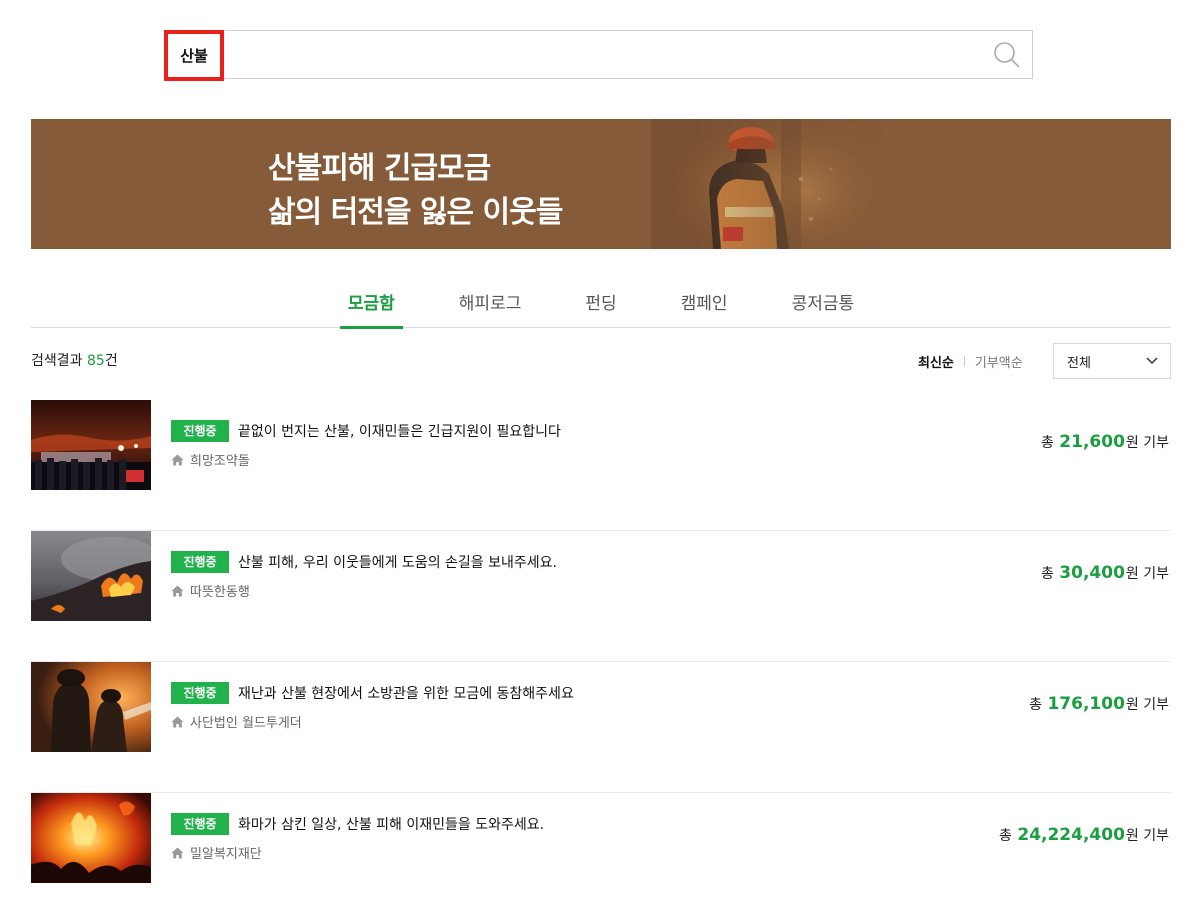 This screenshot has width=1199, height=899. I want to click on sort-latest: 최신순, so click(936, 361).